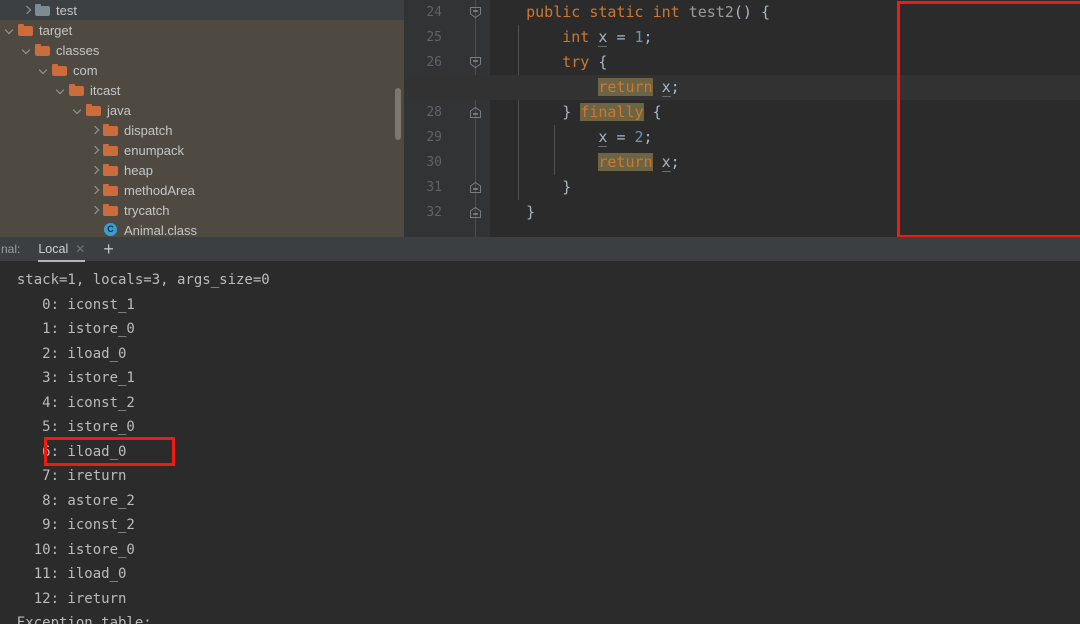 This screenshot has height=624, width=1080. What do you see at coordinates (434, 162) in the screenshot?
I see `line-number: 30` at bounding box center [434, 162].